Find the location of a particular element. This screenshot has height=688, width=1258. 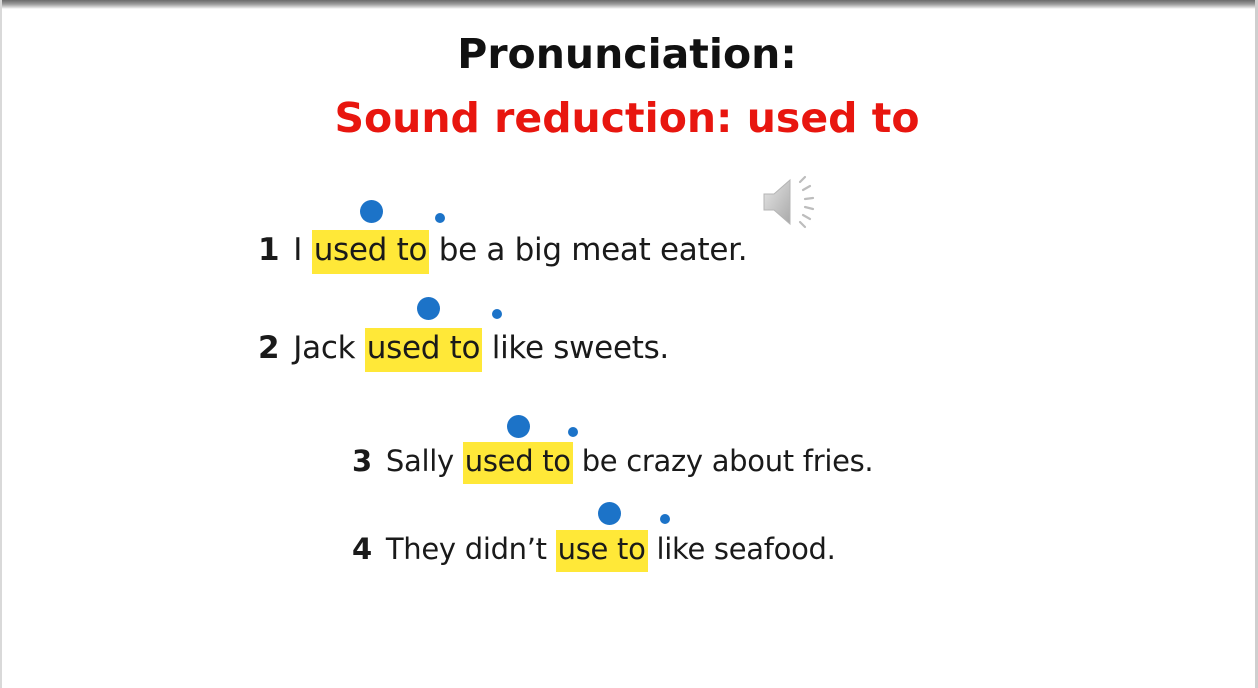

sentence-text-after: be crazy about fries. is located at coordinates (727, 461).